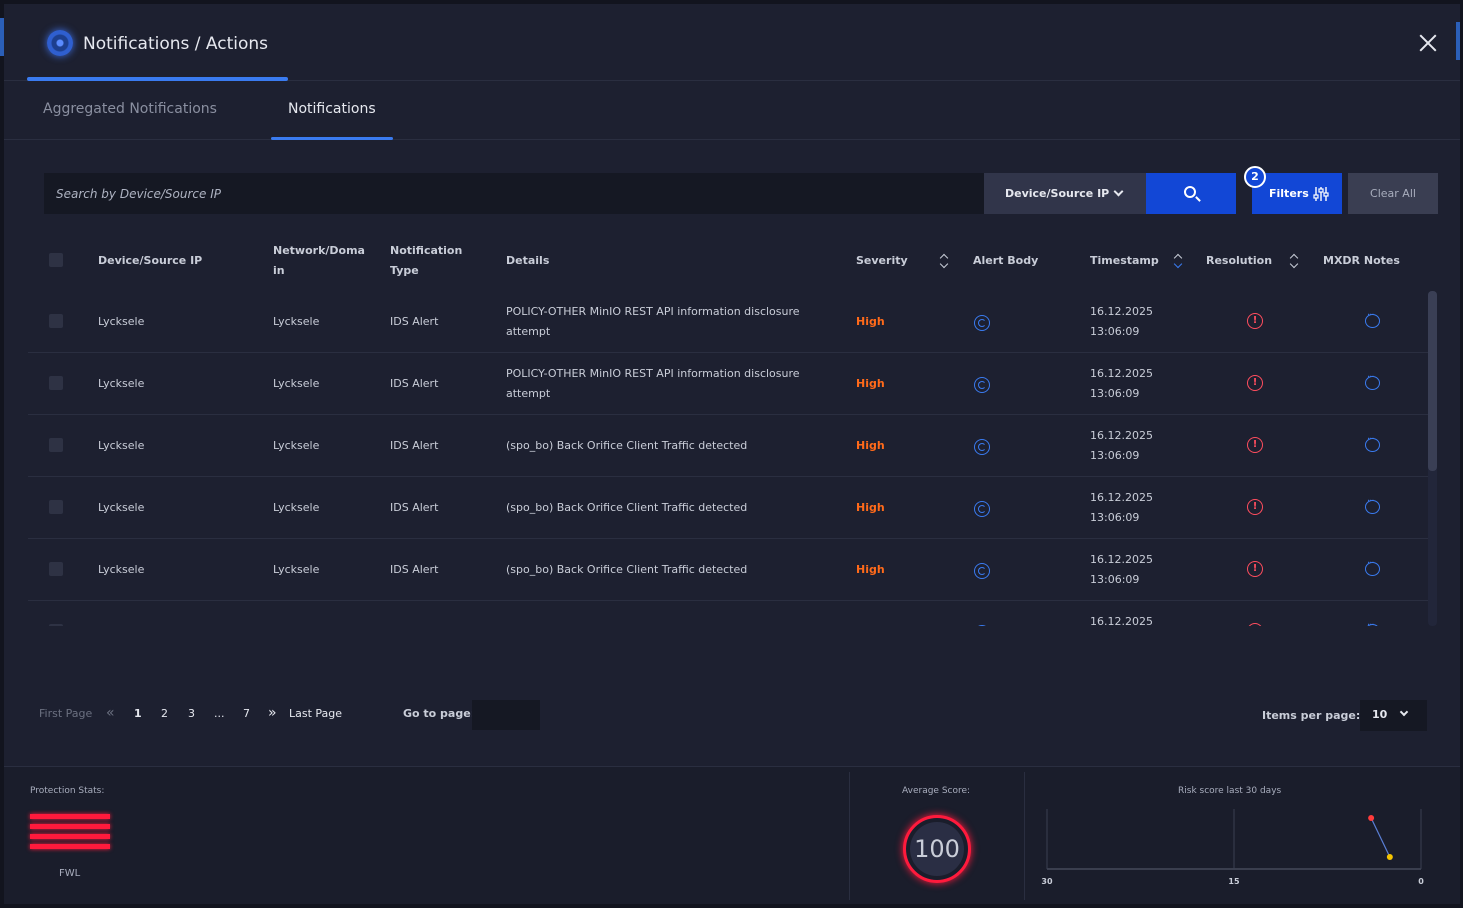  Describe the element at coordinates (150, 261) in the screenshot. I see `col-device-source-ip: Device/Source IP` at that location.